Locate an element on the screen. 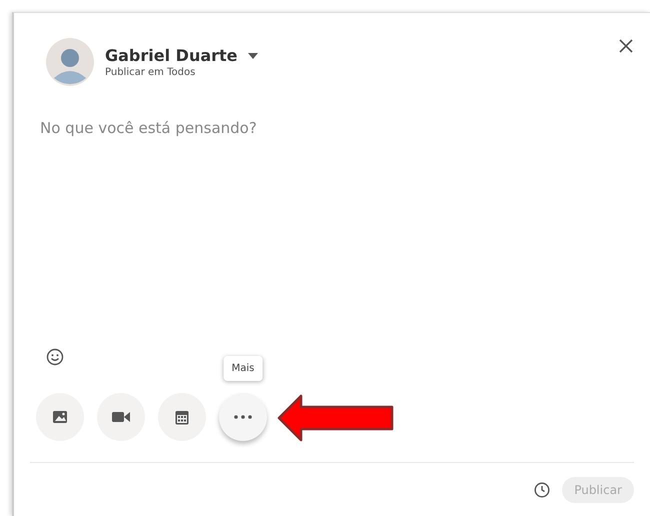  emoji-icon is located at coordinates (55, 357).